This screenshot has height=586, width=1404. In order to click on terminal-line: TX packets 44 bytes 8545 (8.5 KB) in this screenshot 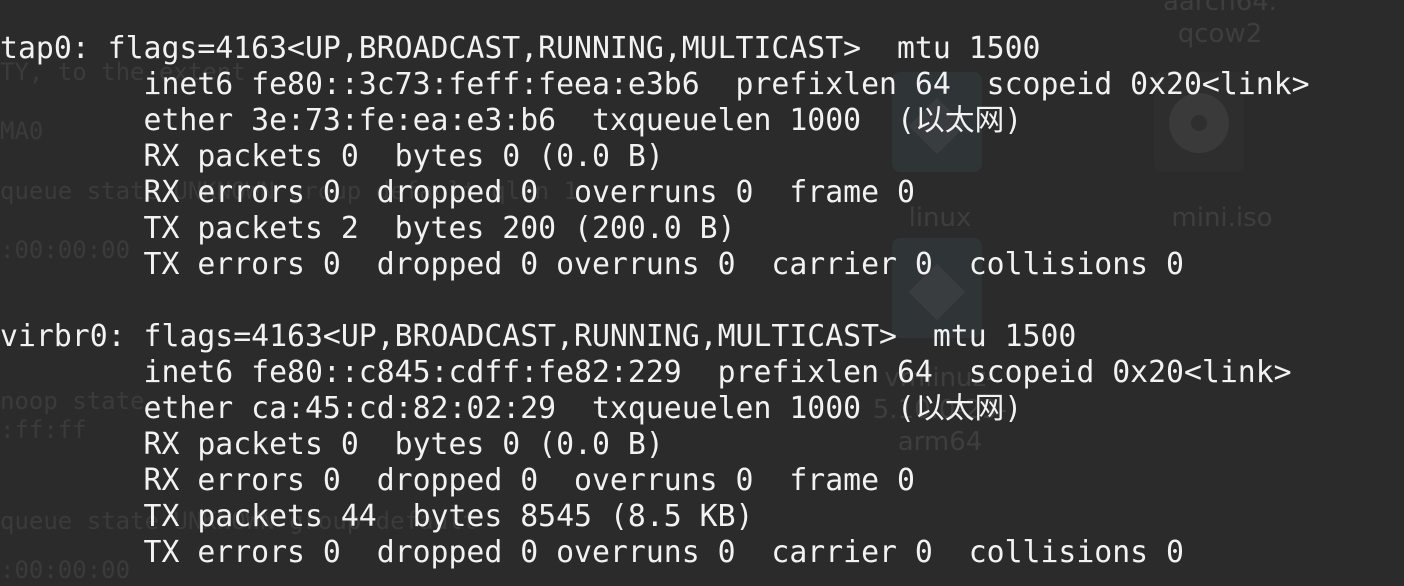, I will do `click(377, 516)`.